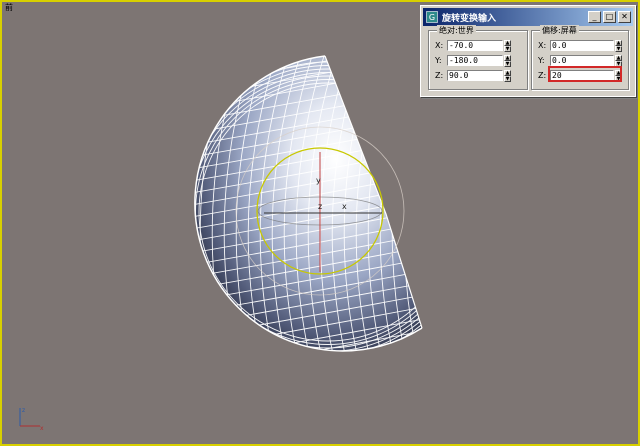 This screenshot has height=446, width=640. I want to click on off-x-spinner: ▲▼, so click(586, 45).